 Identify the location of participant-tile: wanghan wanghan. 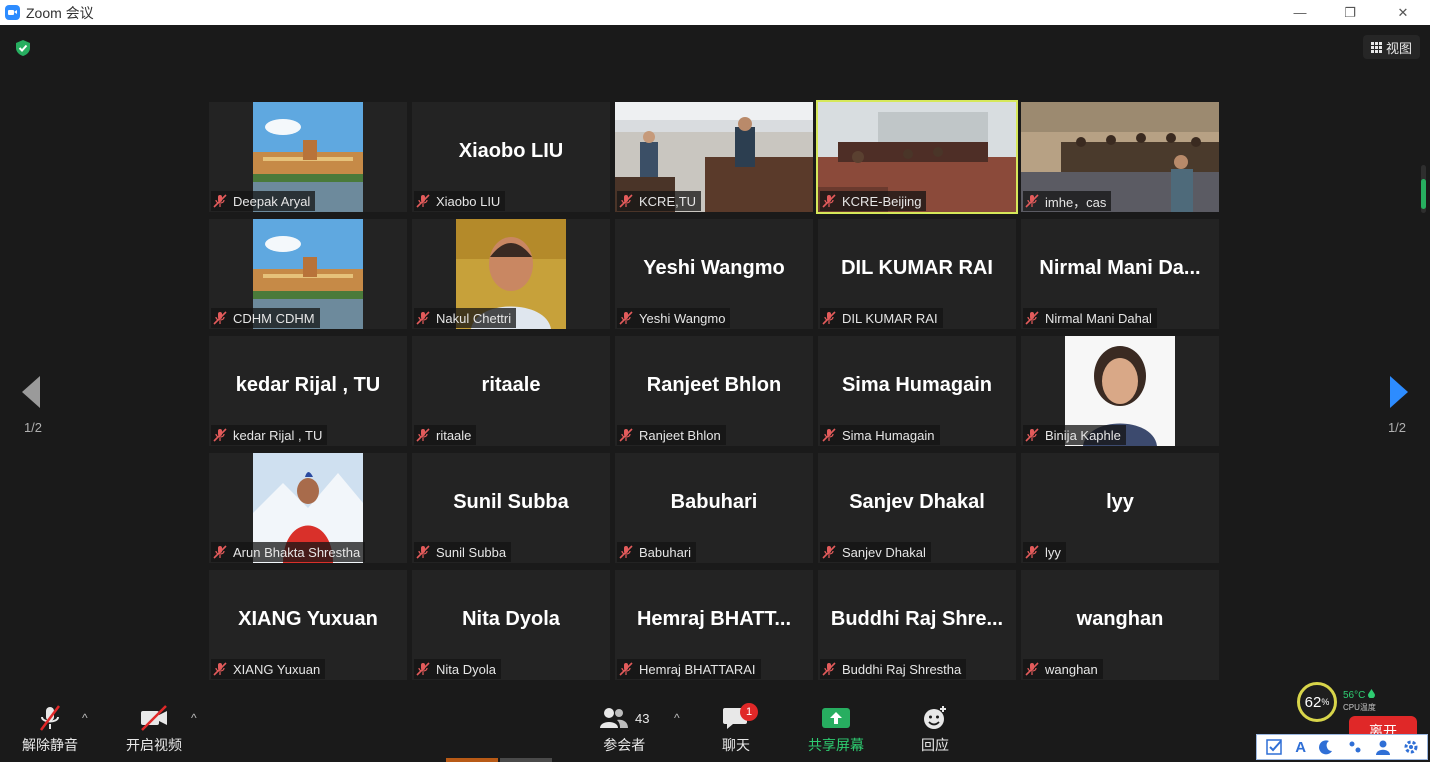
(1120, 625).